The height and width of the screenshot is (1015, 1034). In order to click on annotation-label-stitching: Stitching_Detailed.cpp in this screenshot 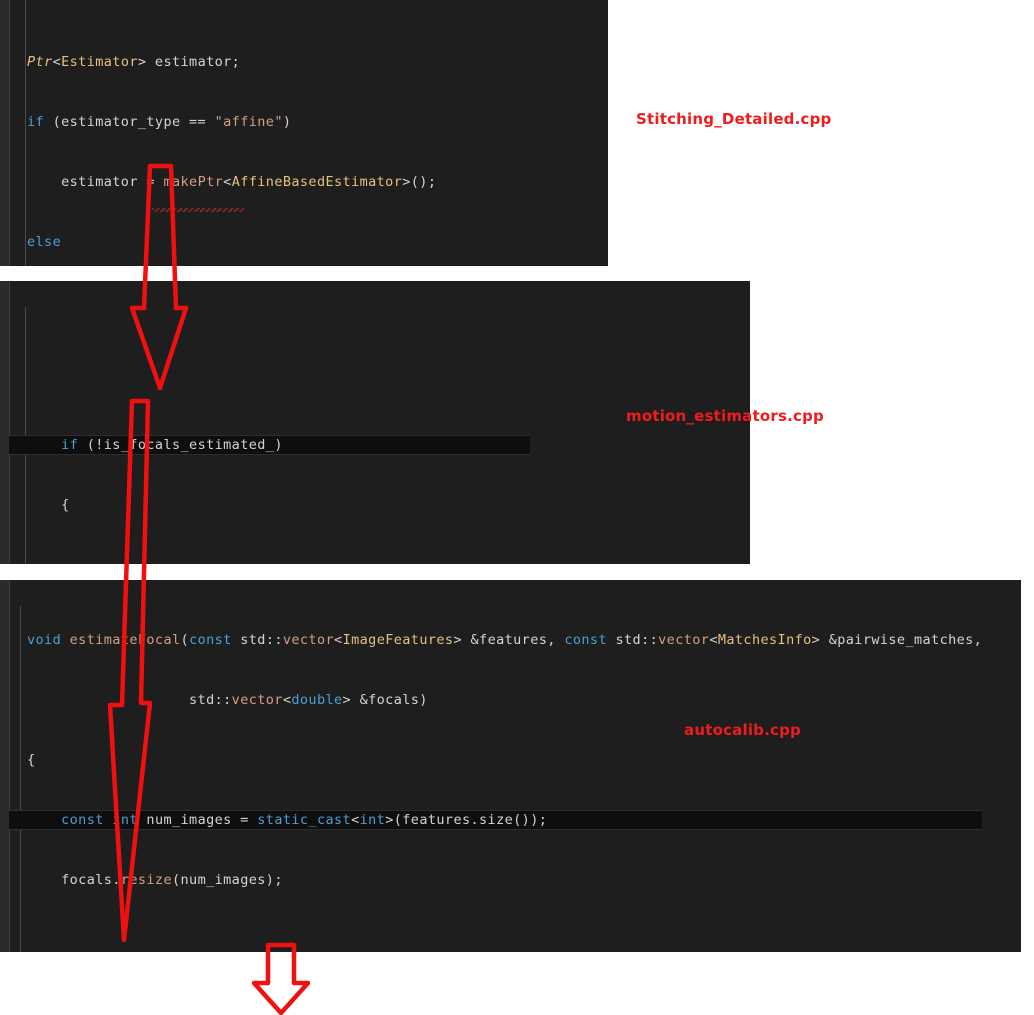, I will do `click(734, 119)`.